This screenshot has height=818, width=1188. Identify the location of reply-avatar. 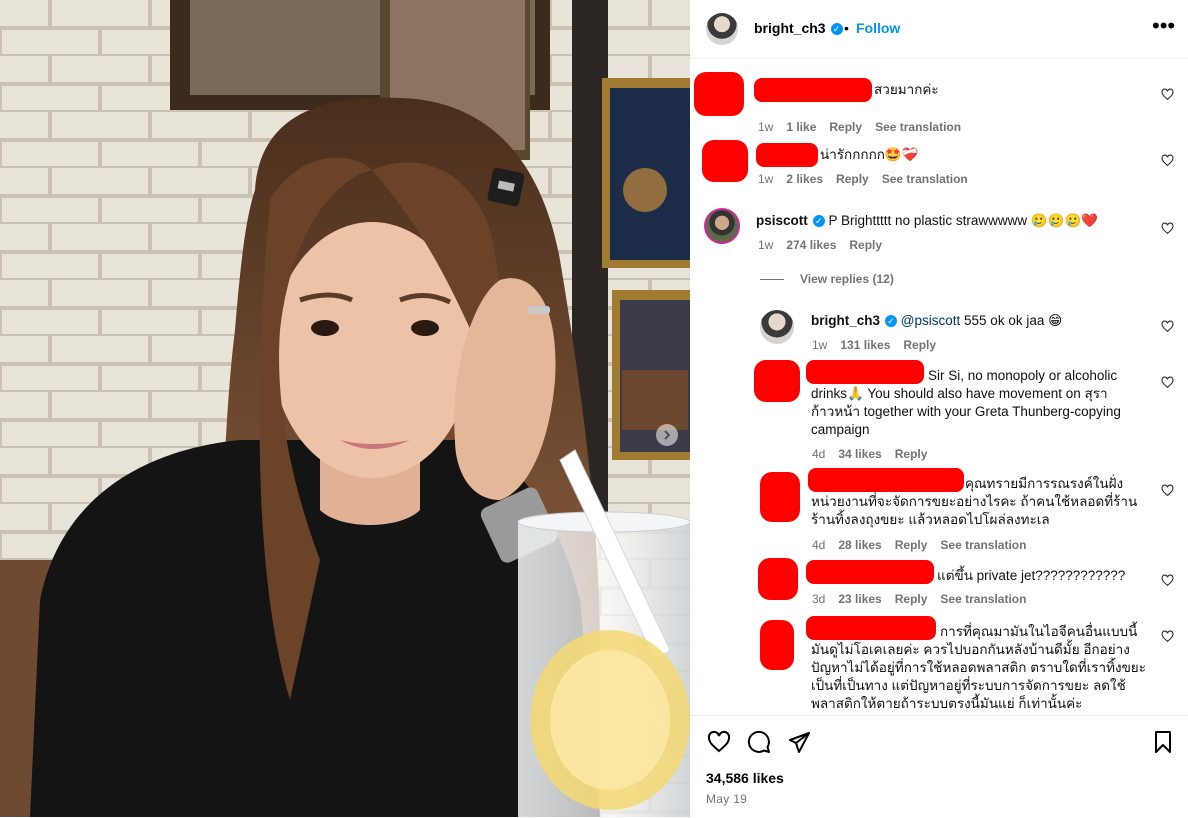
(777, 327).